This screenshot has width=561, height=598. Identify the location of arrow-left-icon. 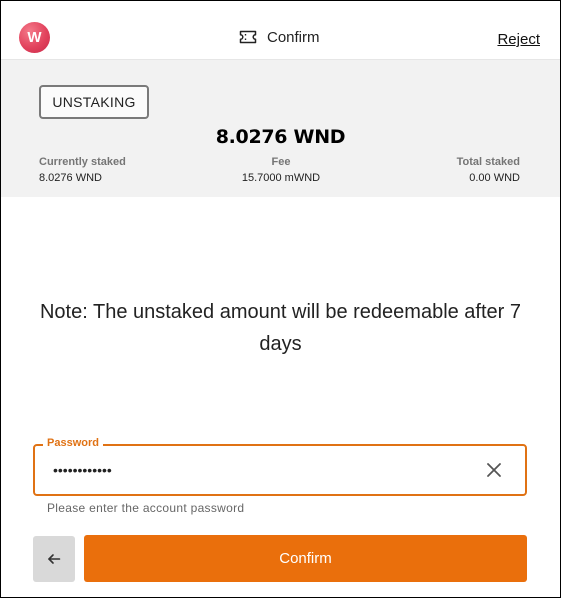
(54, 559).